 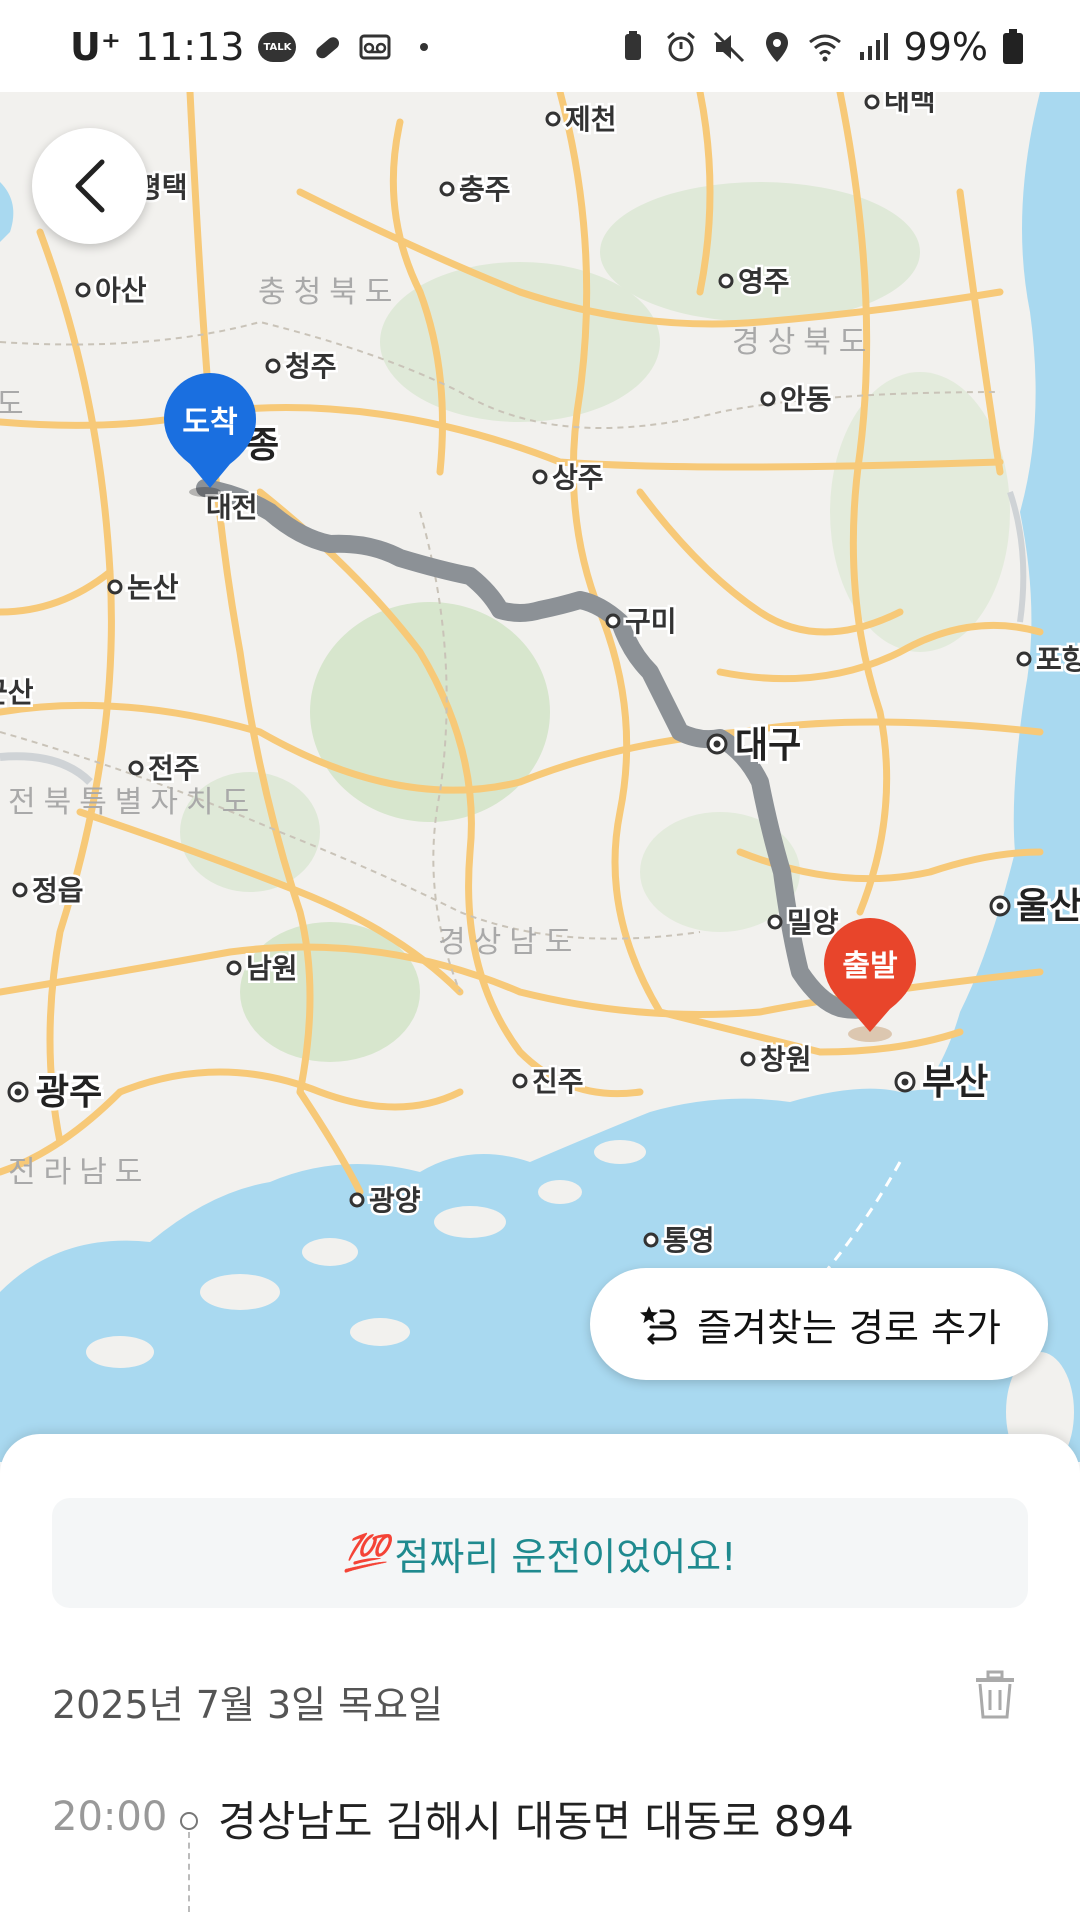 I want to click on battery-icon, so click(x=1013, y=46).